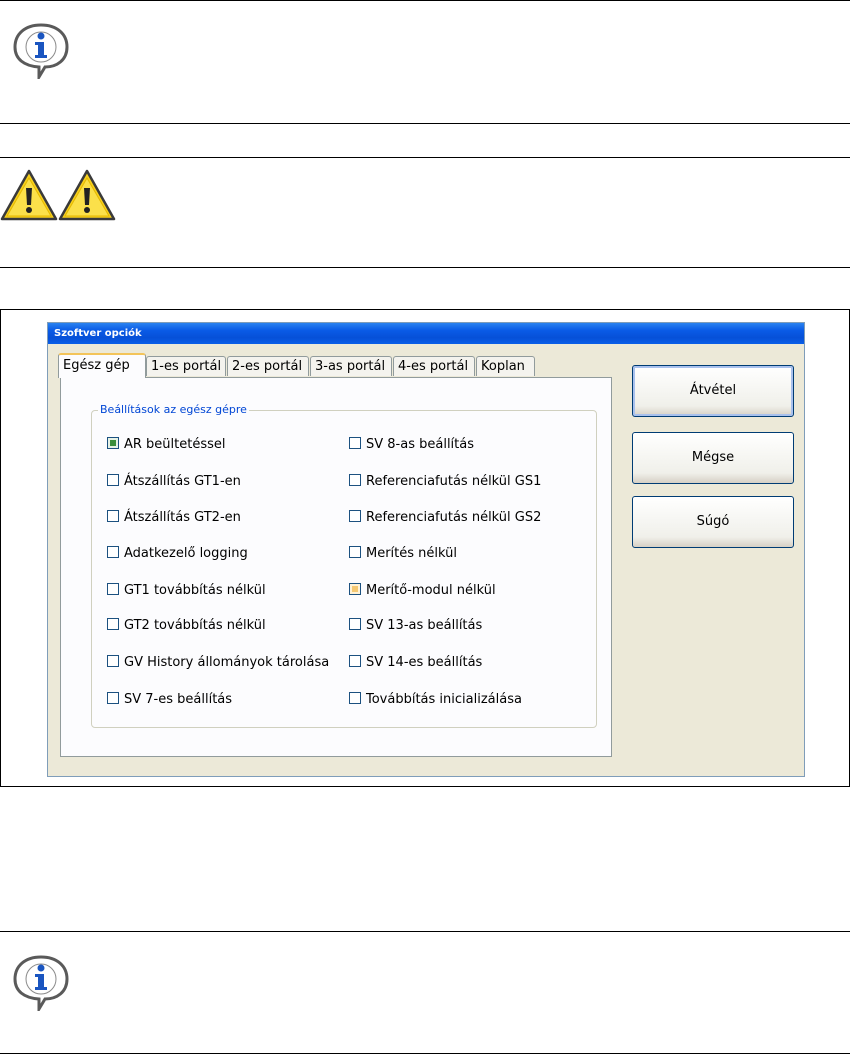  What do you see at coordinates (713, 458) in the screenshot?
I see `cancel-button: Mégse` at bounding box center [713, 458].